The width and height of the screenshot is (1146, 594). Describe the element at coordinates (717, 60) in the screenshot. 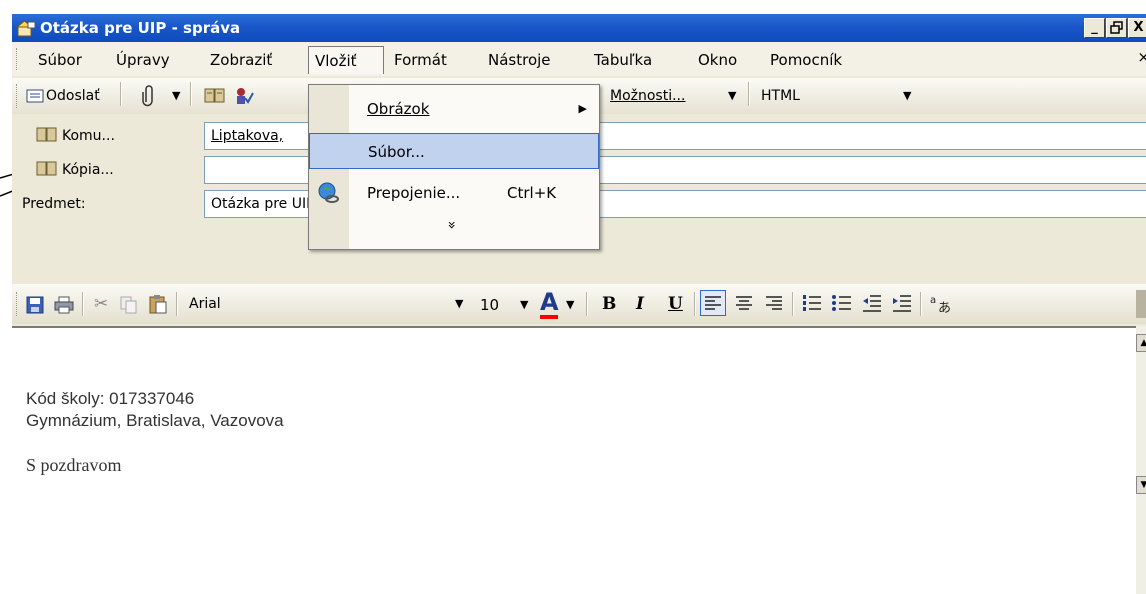

I see `menu-okno: Okno` at that location.